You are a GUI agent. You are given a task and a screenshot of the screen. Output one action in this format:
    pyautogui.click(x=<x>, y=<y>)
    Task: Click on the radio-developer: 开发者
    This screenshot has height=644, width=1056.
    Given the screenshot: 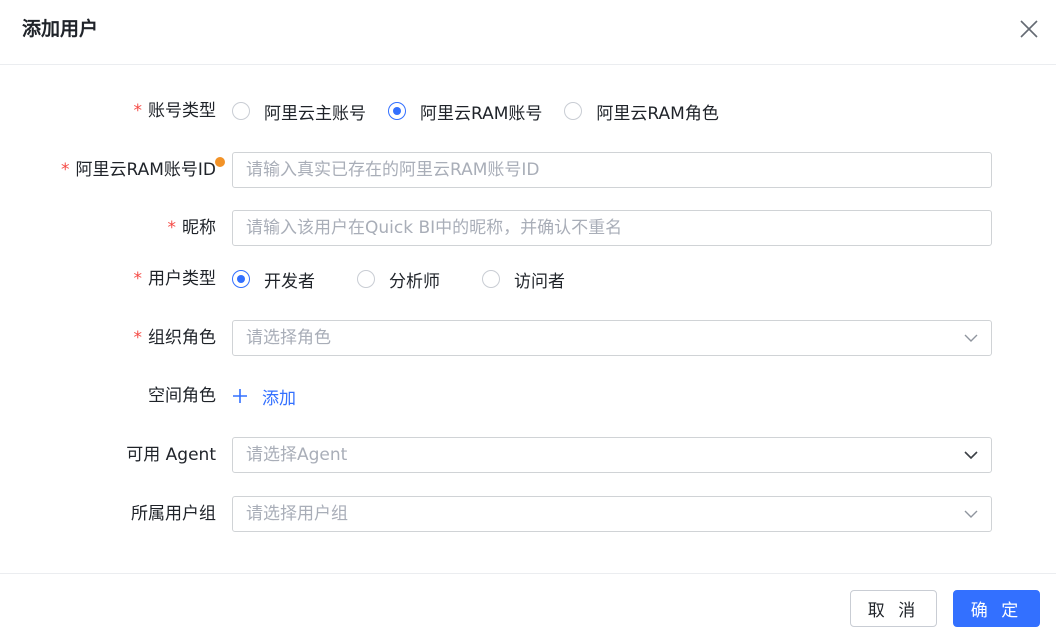 What is the action you would take?
    pyautogui.click(x=273, y=279)
    